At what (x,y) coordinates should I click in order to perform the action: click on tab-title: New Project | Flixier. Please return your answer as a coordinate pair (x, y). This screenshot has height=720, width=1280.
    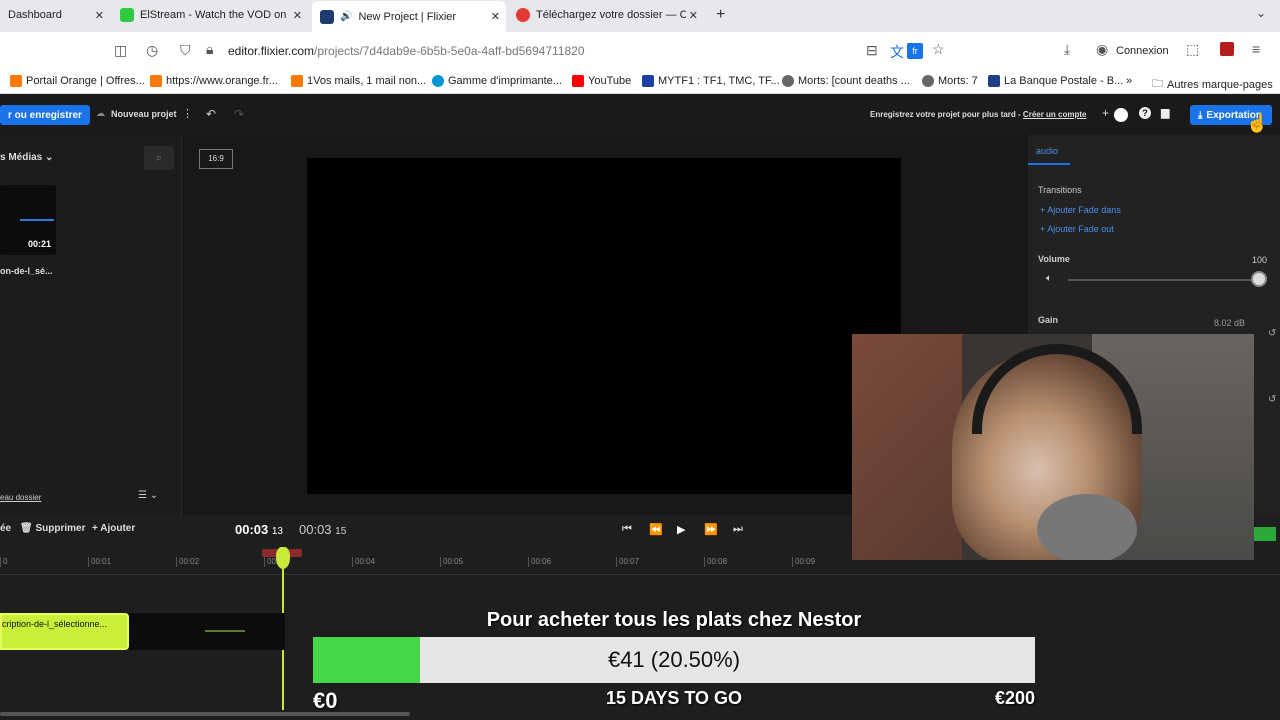
    Looking at the image, I should click on (407, 16).